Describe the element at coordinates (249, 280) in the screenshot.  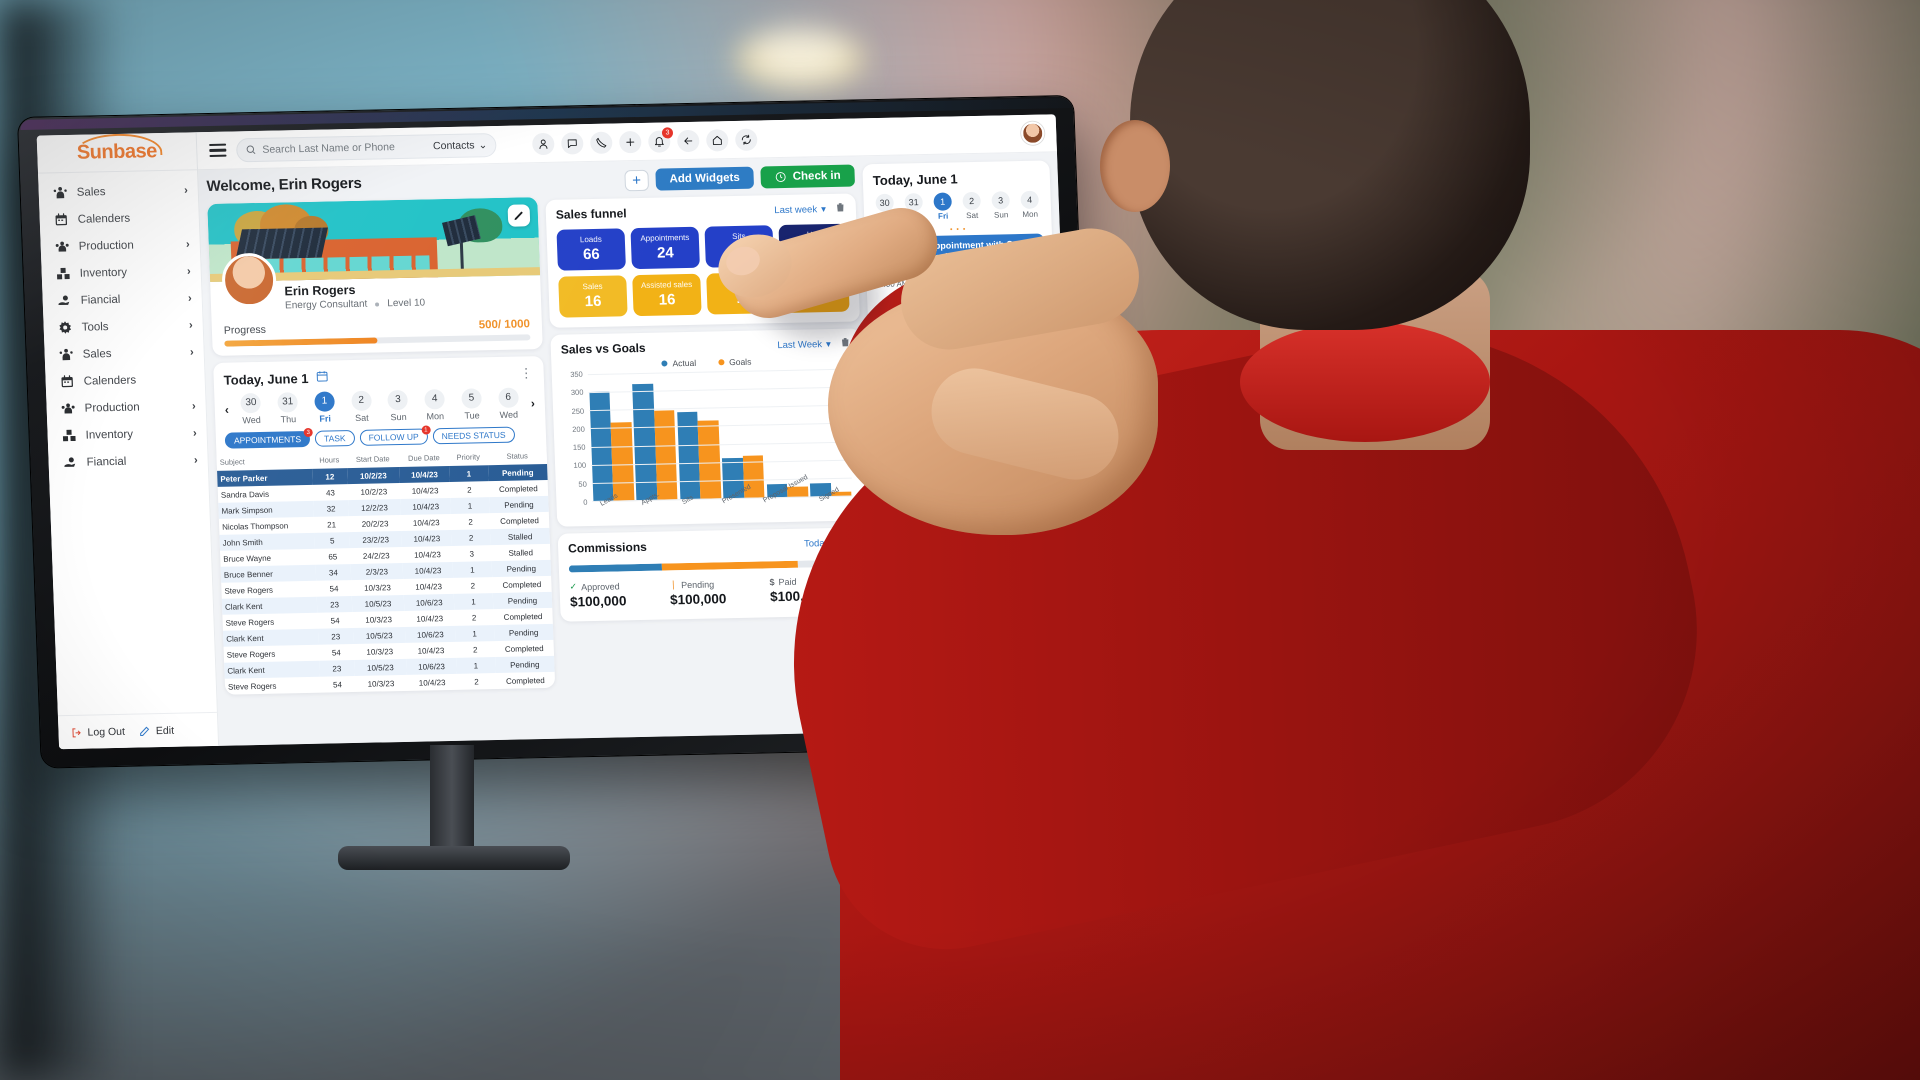
I see `avatar` at that location.